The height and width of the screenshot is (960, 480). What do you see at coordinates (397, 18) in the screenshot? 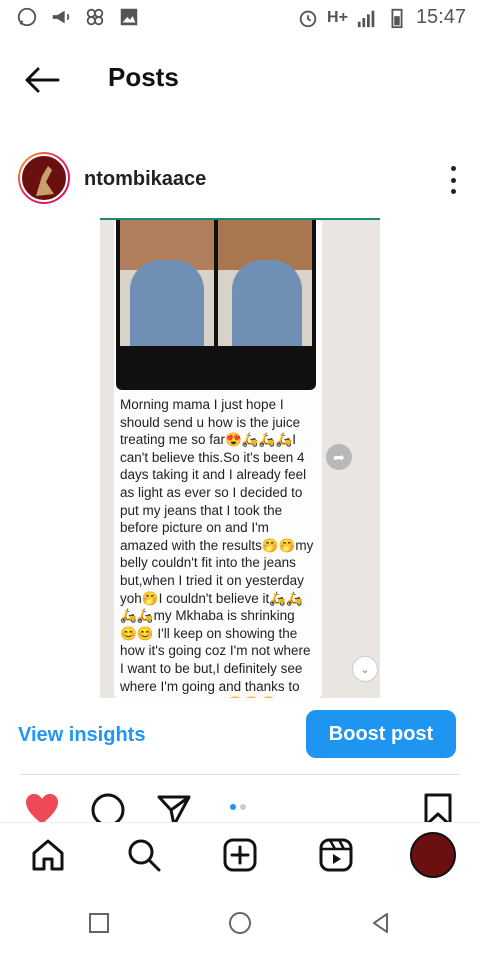
I see `battery-icon` at bounding box center [397, 18].